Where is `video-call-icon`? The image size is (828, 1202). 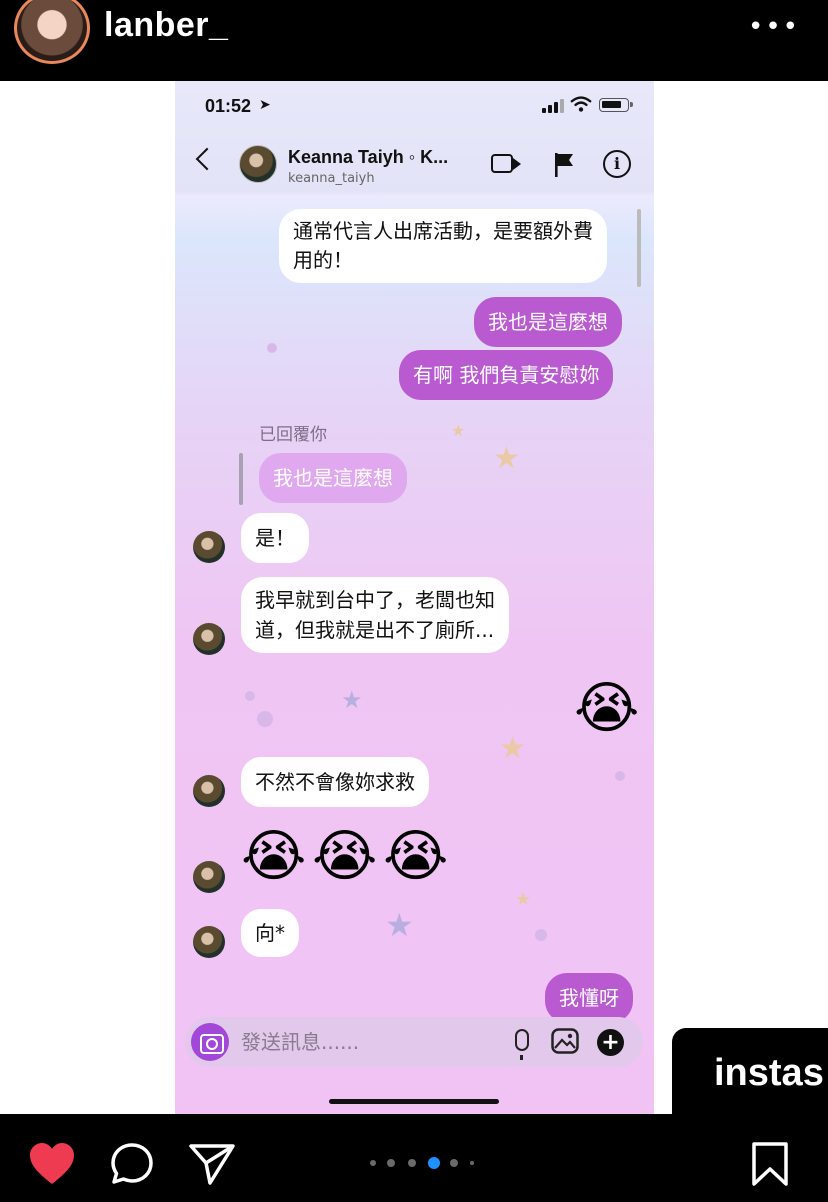
video-call-icon is located at coordinates (502, 163).